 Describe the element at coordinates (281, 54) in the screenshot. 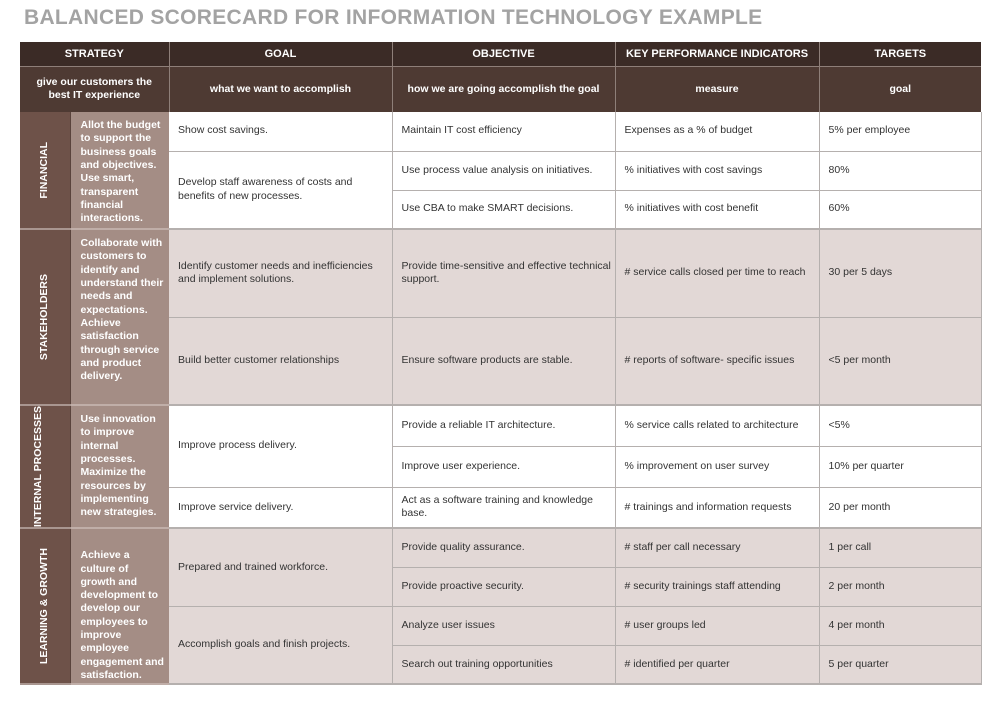

I see `header-goal: GOAL` at that location.